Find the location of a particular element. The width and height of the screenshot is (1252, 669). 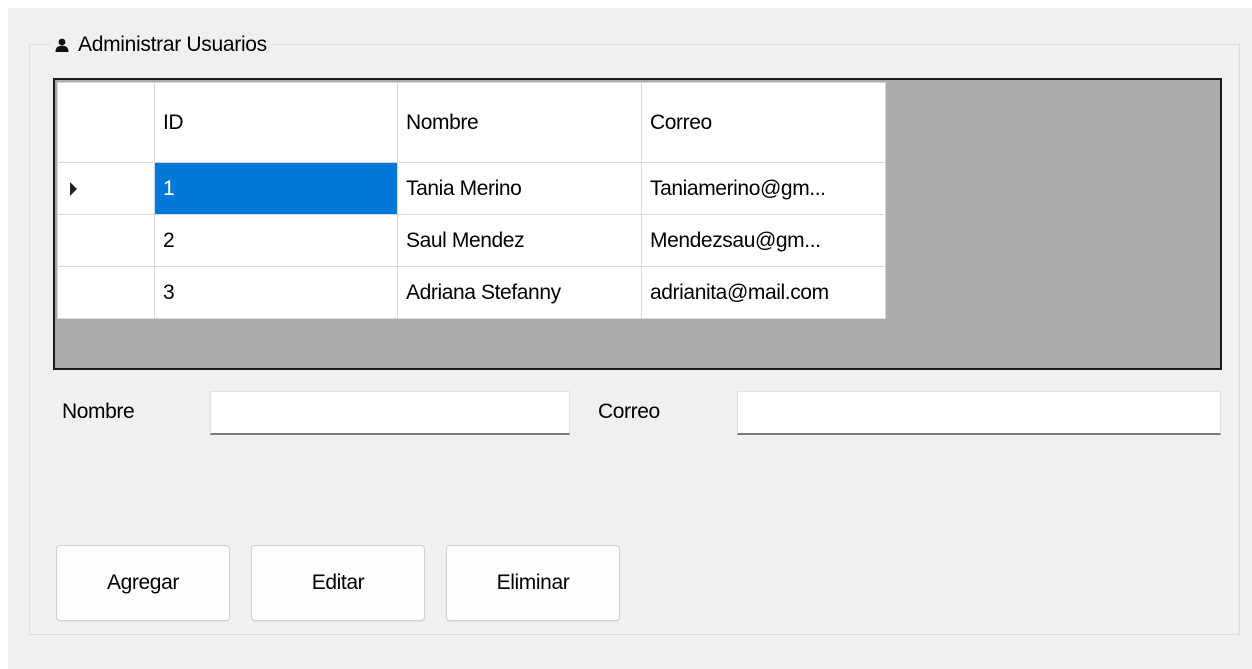

groupbox-legend: Administrar Usuarios is located at coordinates (161, 45).